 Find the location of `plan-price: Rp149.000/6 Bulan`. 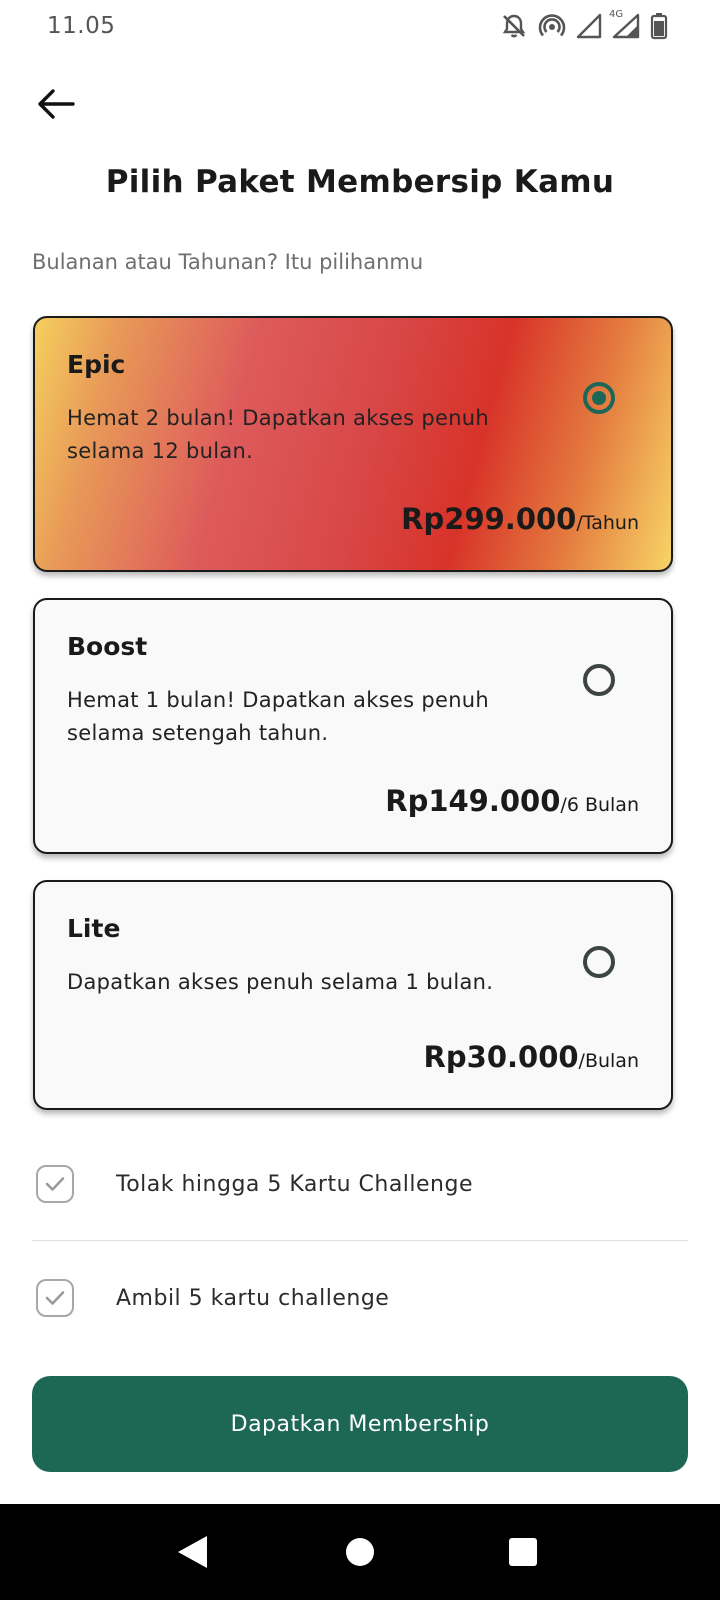

plan-price: Rp149.000/6 Bulan is located at coordinates (512, 801).